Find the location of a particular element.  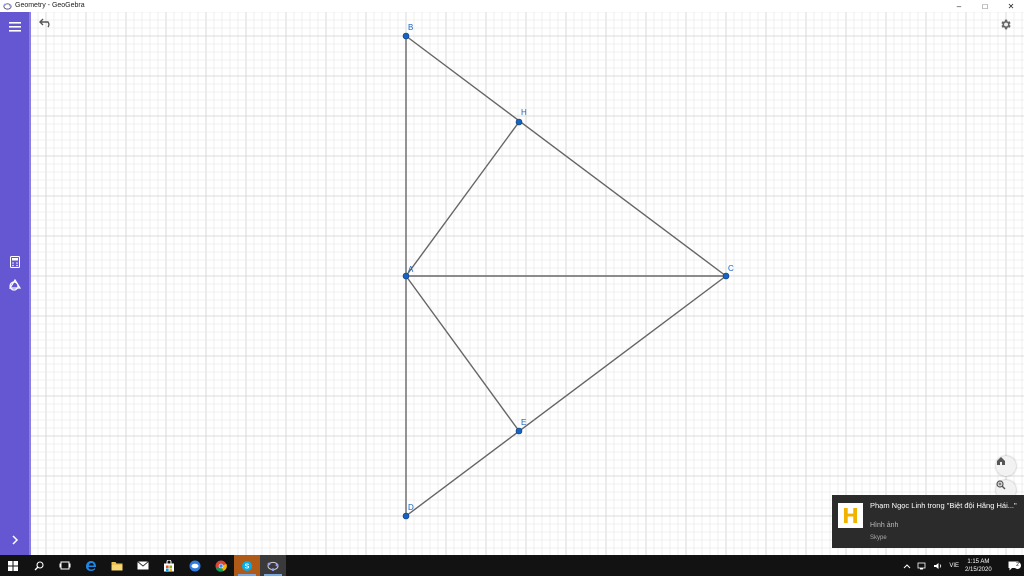

point-b is located at coordinates (406, 36).